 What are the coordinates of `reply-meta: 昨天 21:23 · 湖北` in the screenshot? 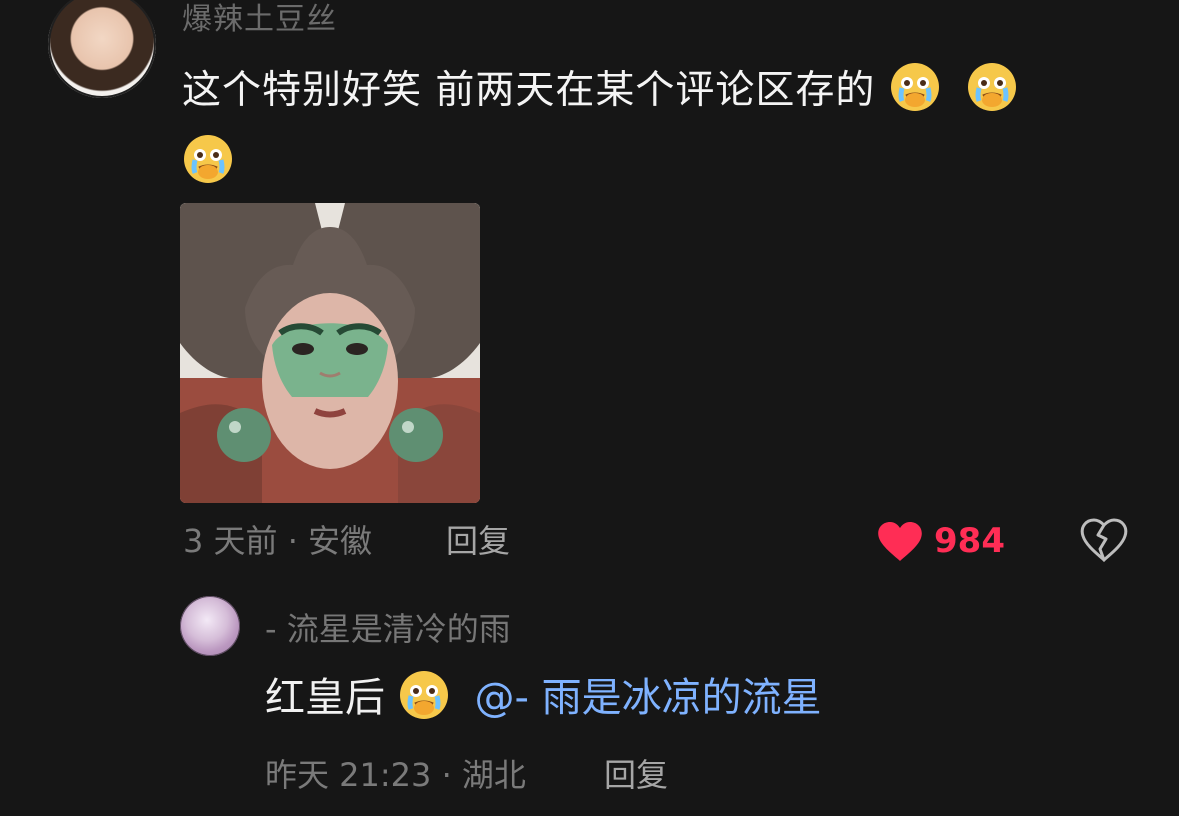 It's located at (395, 775).